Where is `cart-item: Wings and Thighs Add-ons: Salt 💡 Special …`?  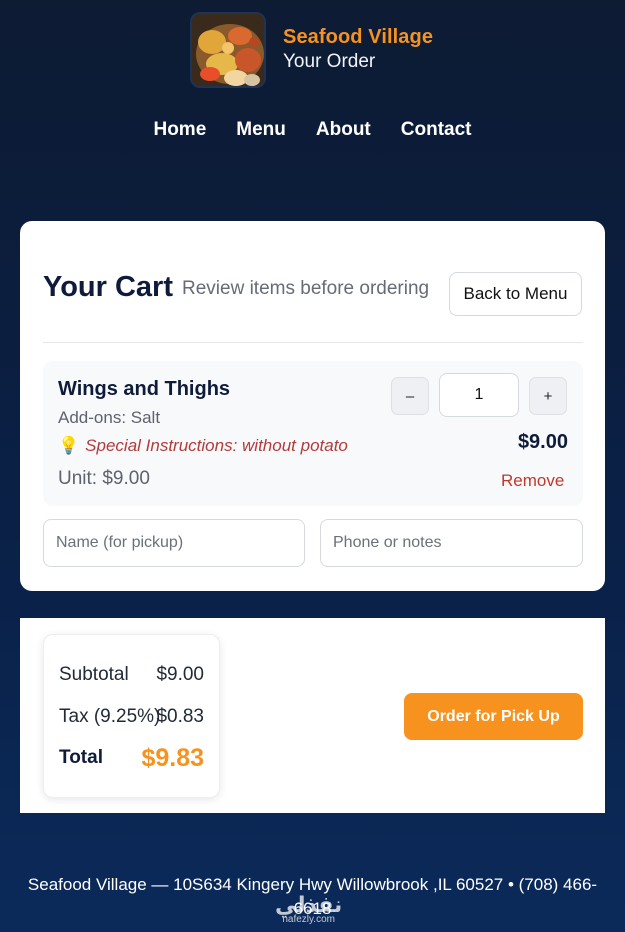
cart-item: Wings and Thighs Add-ons: Salt 💡 Special … is located at coordinates (313, 433).